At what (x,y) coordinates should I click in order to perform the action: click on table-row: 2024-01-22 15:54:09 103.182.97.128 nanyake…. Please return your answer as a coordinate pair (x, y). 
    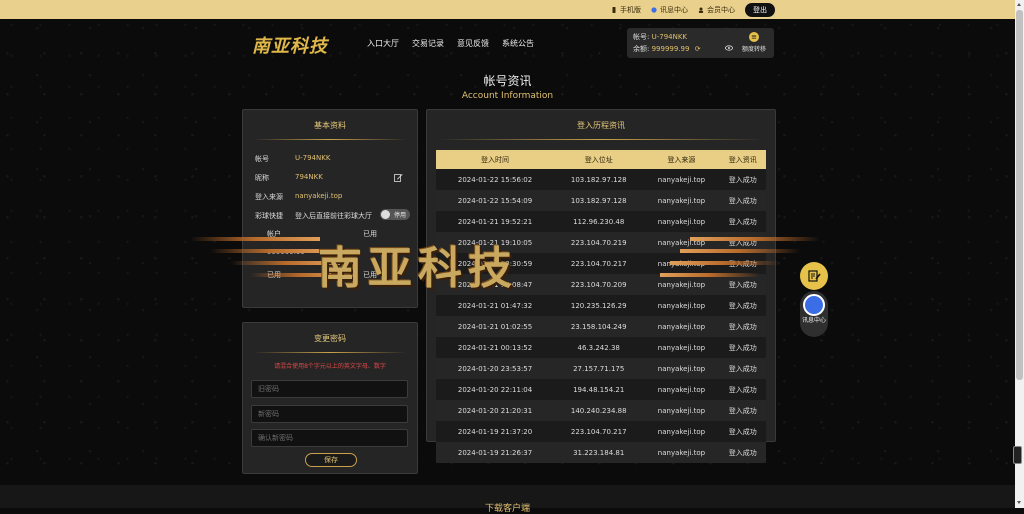
    Looking at the image, I should click on (601, 200).